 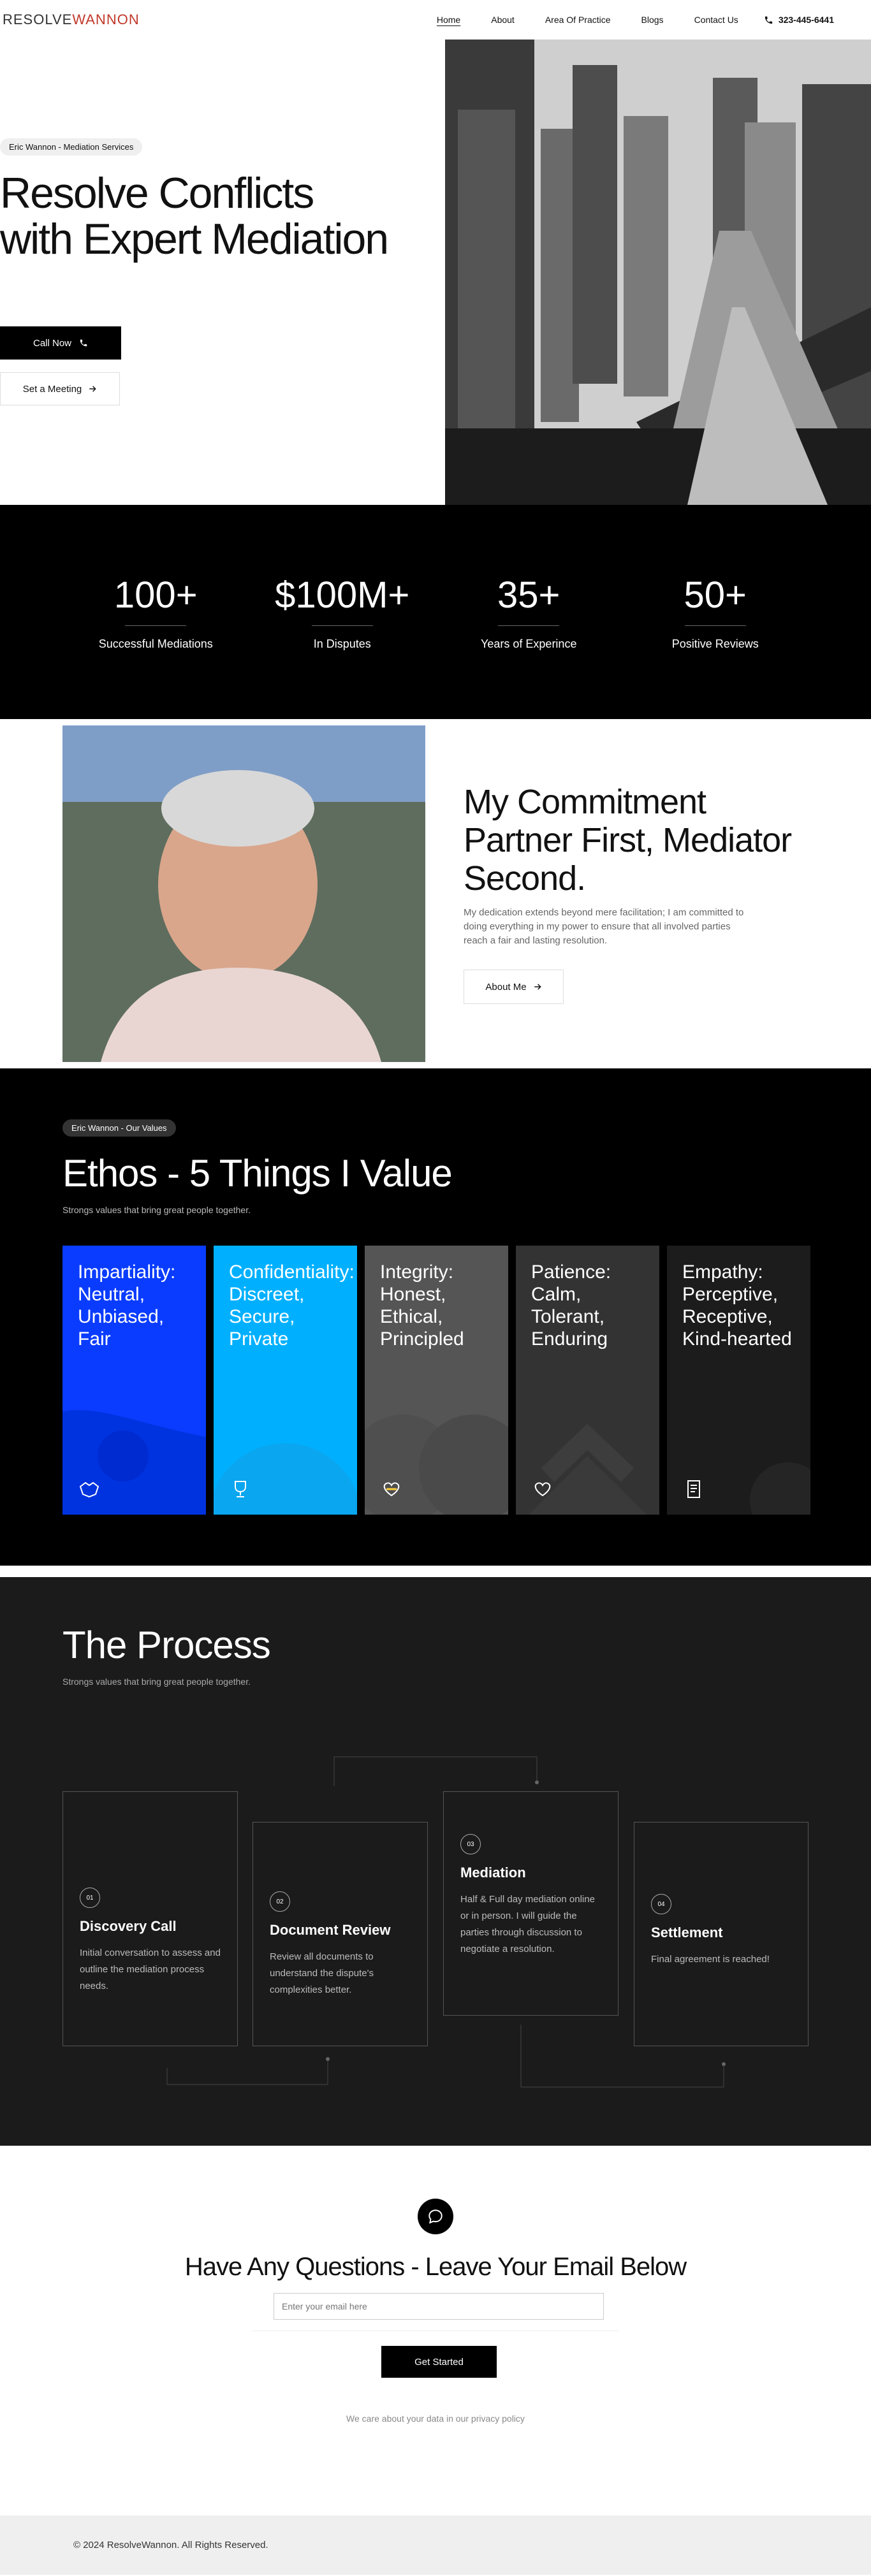 I want to click on chat-icon, so click(x=435, y=2216).